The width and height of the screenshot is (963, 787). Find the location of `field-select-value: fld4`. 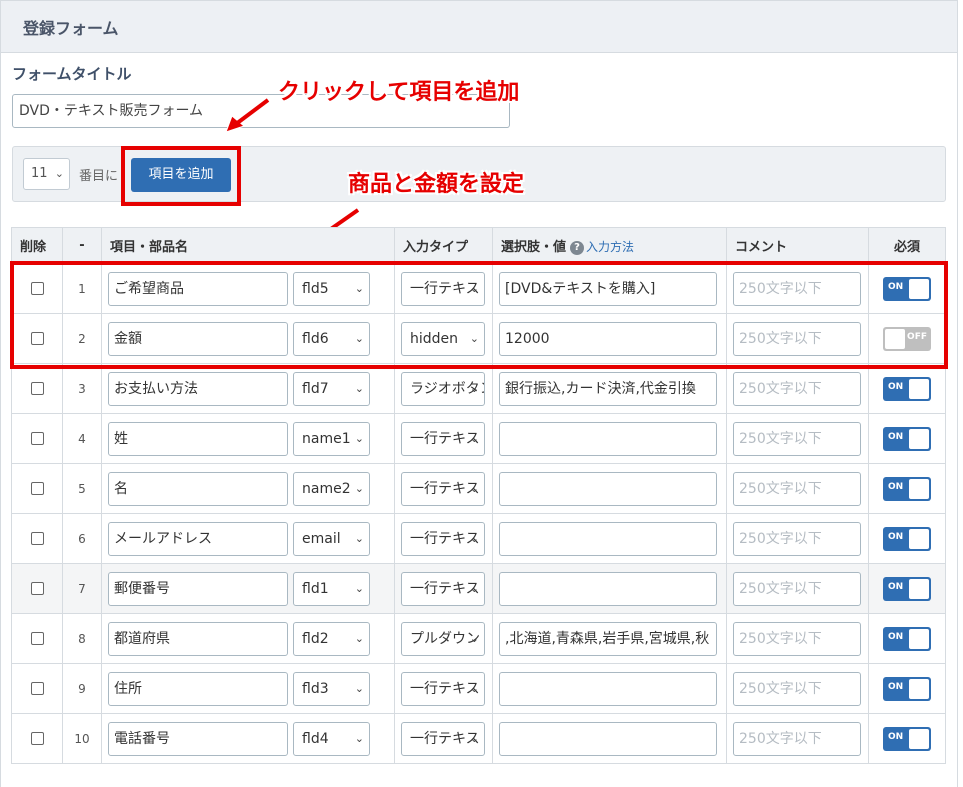

field-select-value: fld4 is located at coordinates (315, 738).